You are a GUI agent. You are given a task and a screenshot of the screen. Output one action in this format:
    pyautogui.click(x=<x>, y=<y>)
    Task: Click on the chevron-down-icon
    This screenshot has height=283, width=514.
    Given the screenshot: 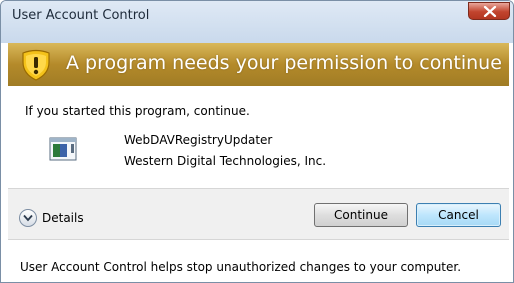 What is the action you would take?
    pyautogui.click(x=28, y=218)
    